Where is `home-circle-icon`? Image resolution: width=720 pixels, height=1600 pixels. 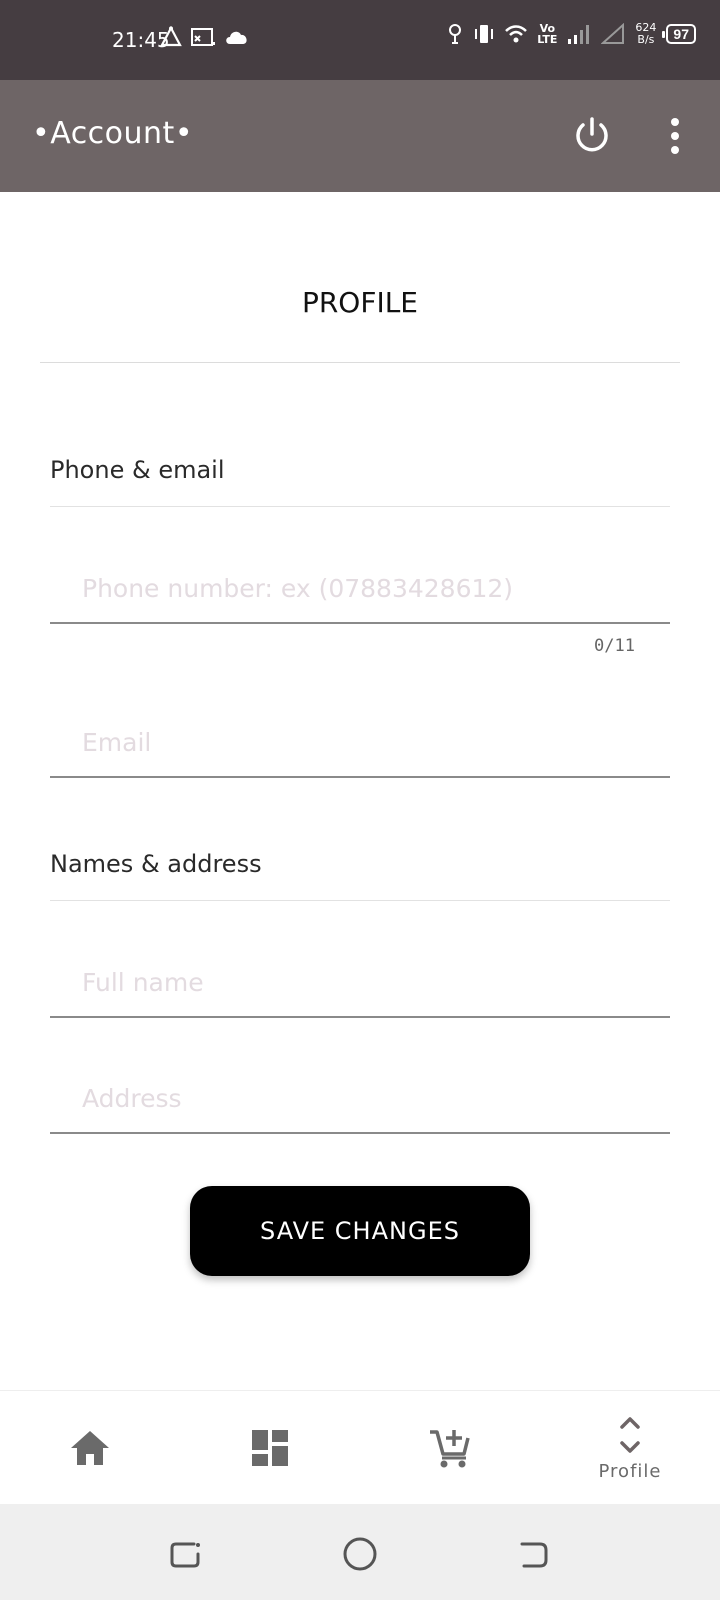 home-circle-icon is located at coordinates (360, 1554).